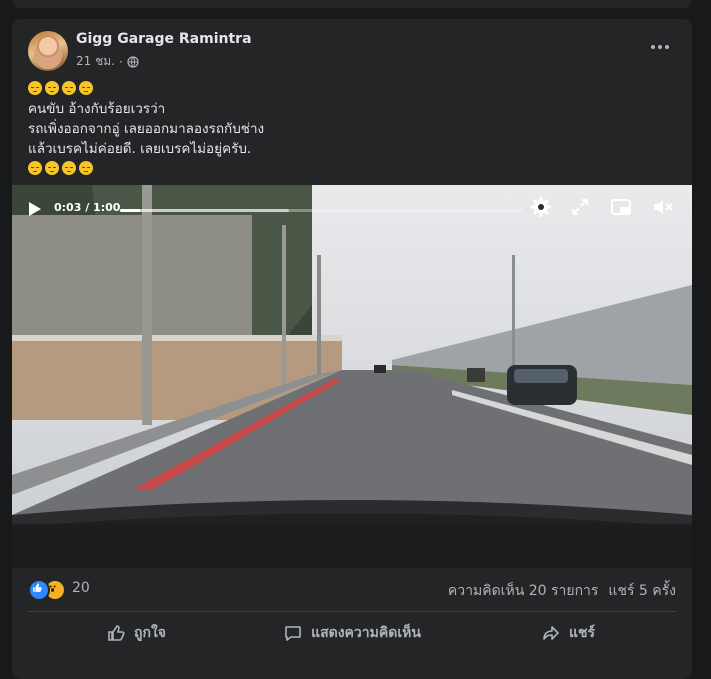 The width and height of the screenshot is (711, 679). Describe the element at coordinates (87, 207) in the screenshot. I see `video-time: 0:03 / 1:00` at that location.